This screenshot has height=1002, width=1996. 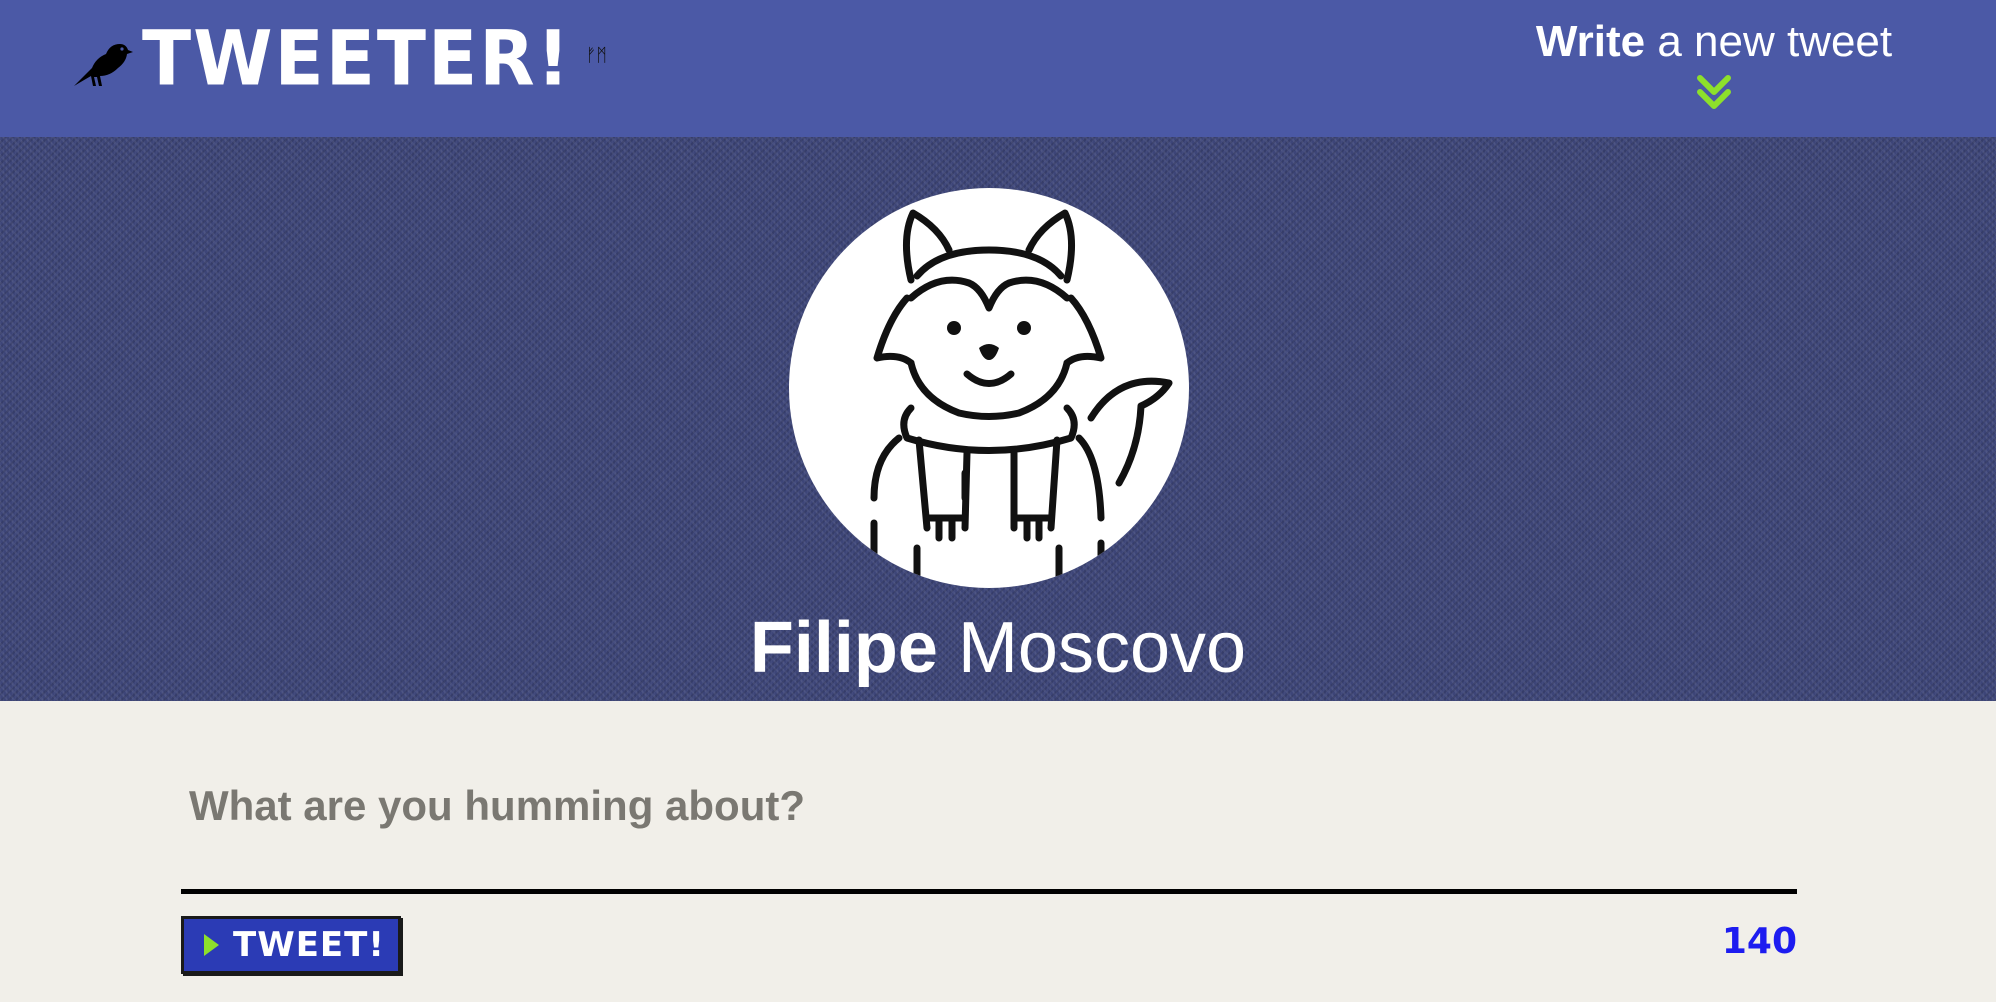 What do you see at coordinates (1714, 92) in the screenshot?
I see `double-chevron-down-icon` at bounding box center [1714, 92].